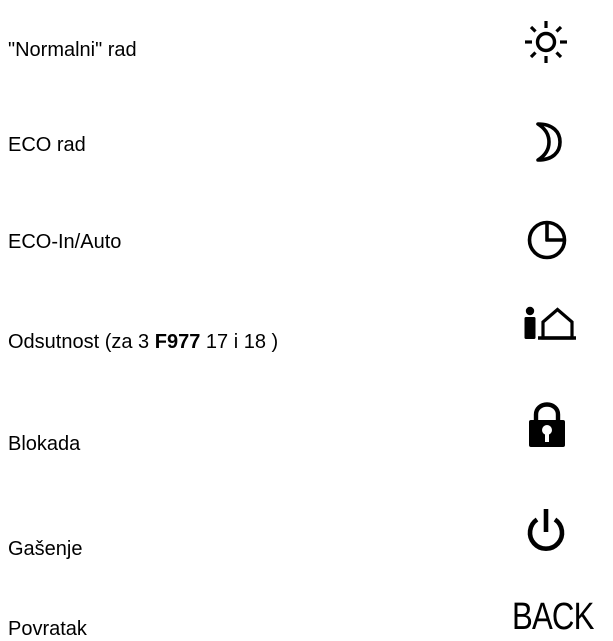  Describe the element at coordinates (177, 342) in the screenshot. I see `away-label-code: F977` at that location.